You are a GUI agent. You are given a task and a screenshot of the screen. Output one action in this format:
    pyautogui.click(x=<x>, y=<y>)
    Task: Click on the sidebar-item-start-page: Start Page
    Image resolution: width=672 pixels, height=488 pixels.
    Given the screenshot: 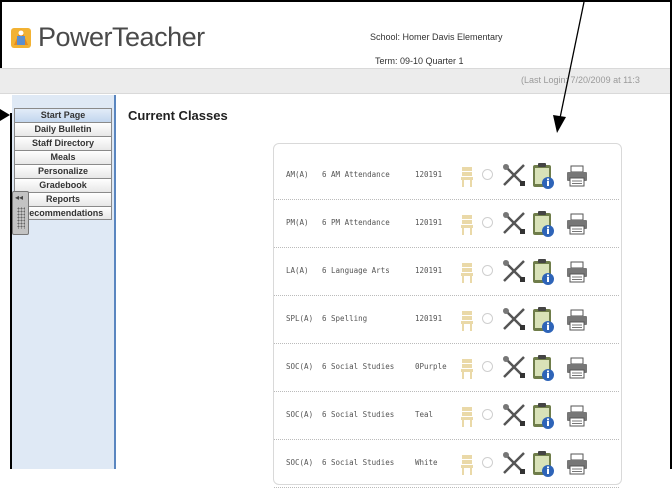 What is the action you would take?
    pyautogui.click(x=63, y=115)
    